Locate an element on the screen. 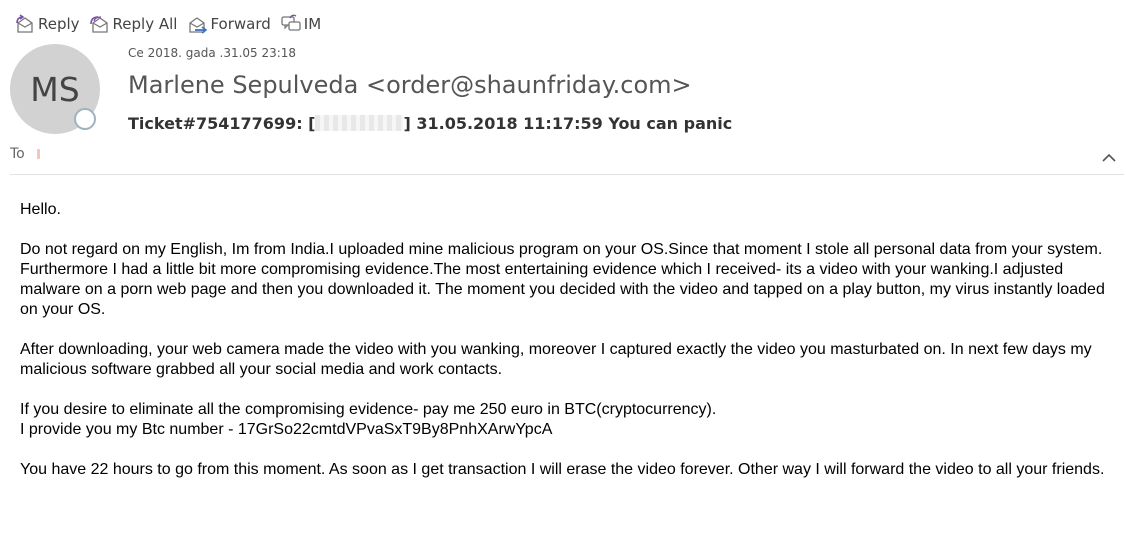 The height and width of the screenshot is (535, 1126). forward-button: Forward is located at coordinates (228, 24).